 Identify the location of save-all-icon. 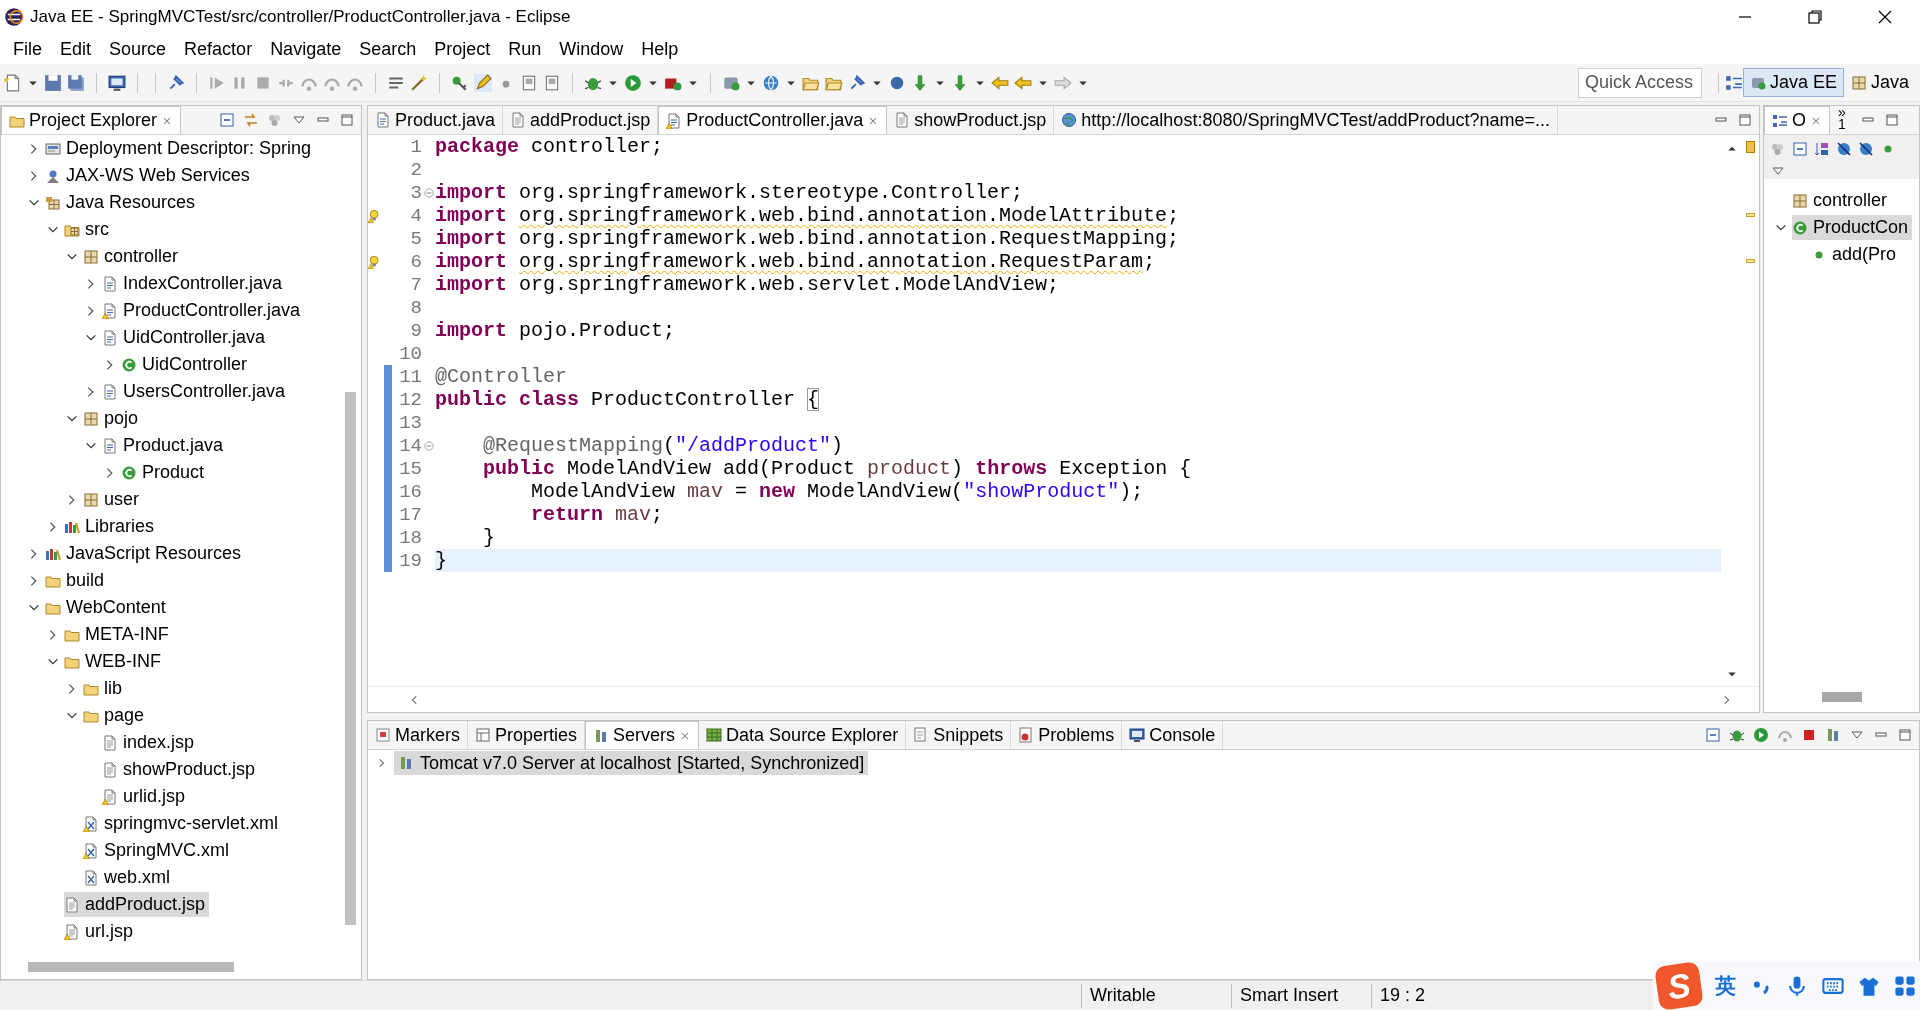
(76, 82).